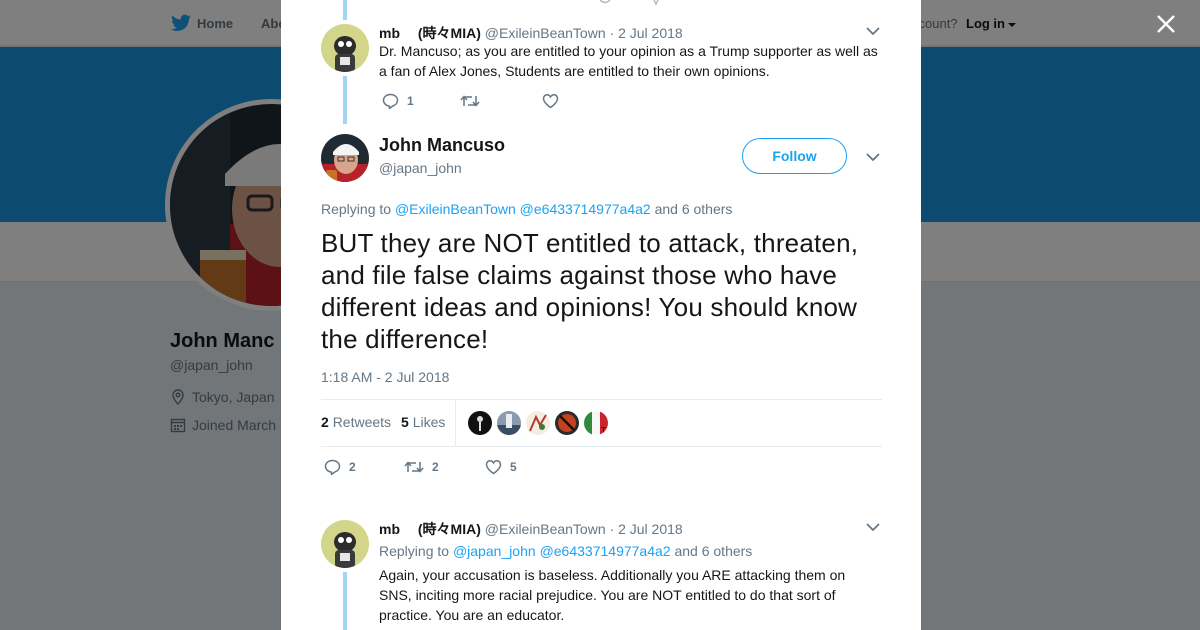 Image resolution: width=1200 pixels, height=630 pixels. I want to click on liker-avatar: T, so click(596, 423).